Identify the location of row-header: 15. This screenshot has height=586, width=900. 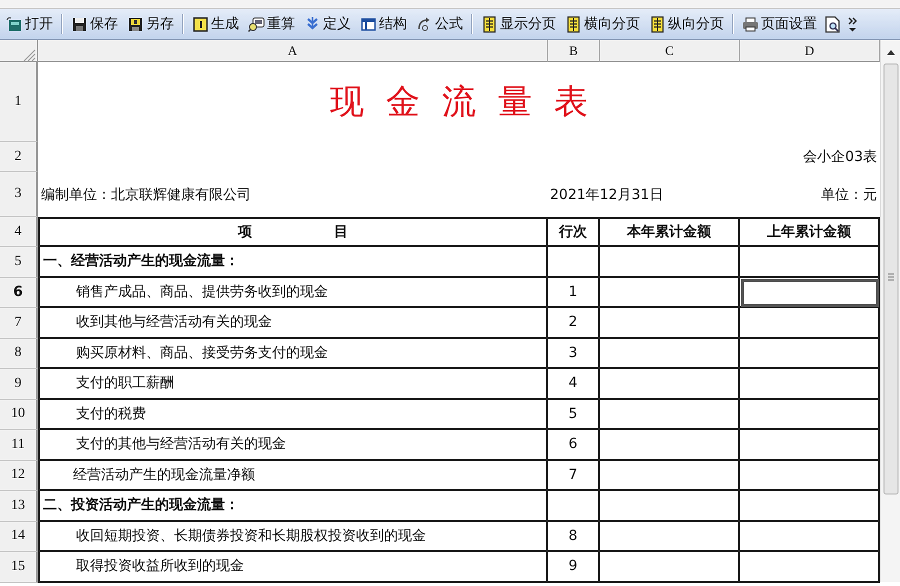
(19, 567).